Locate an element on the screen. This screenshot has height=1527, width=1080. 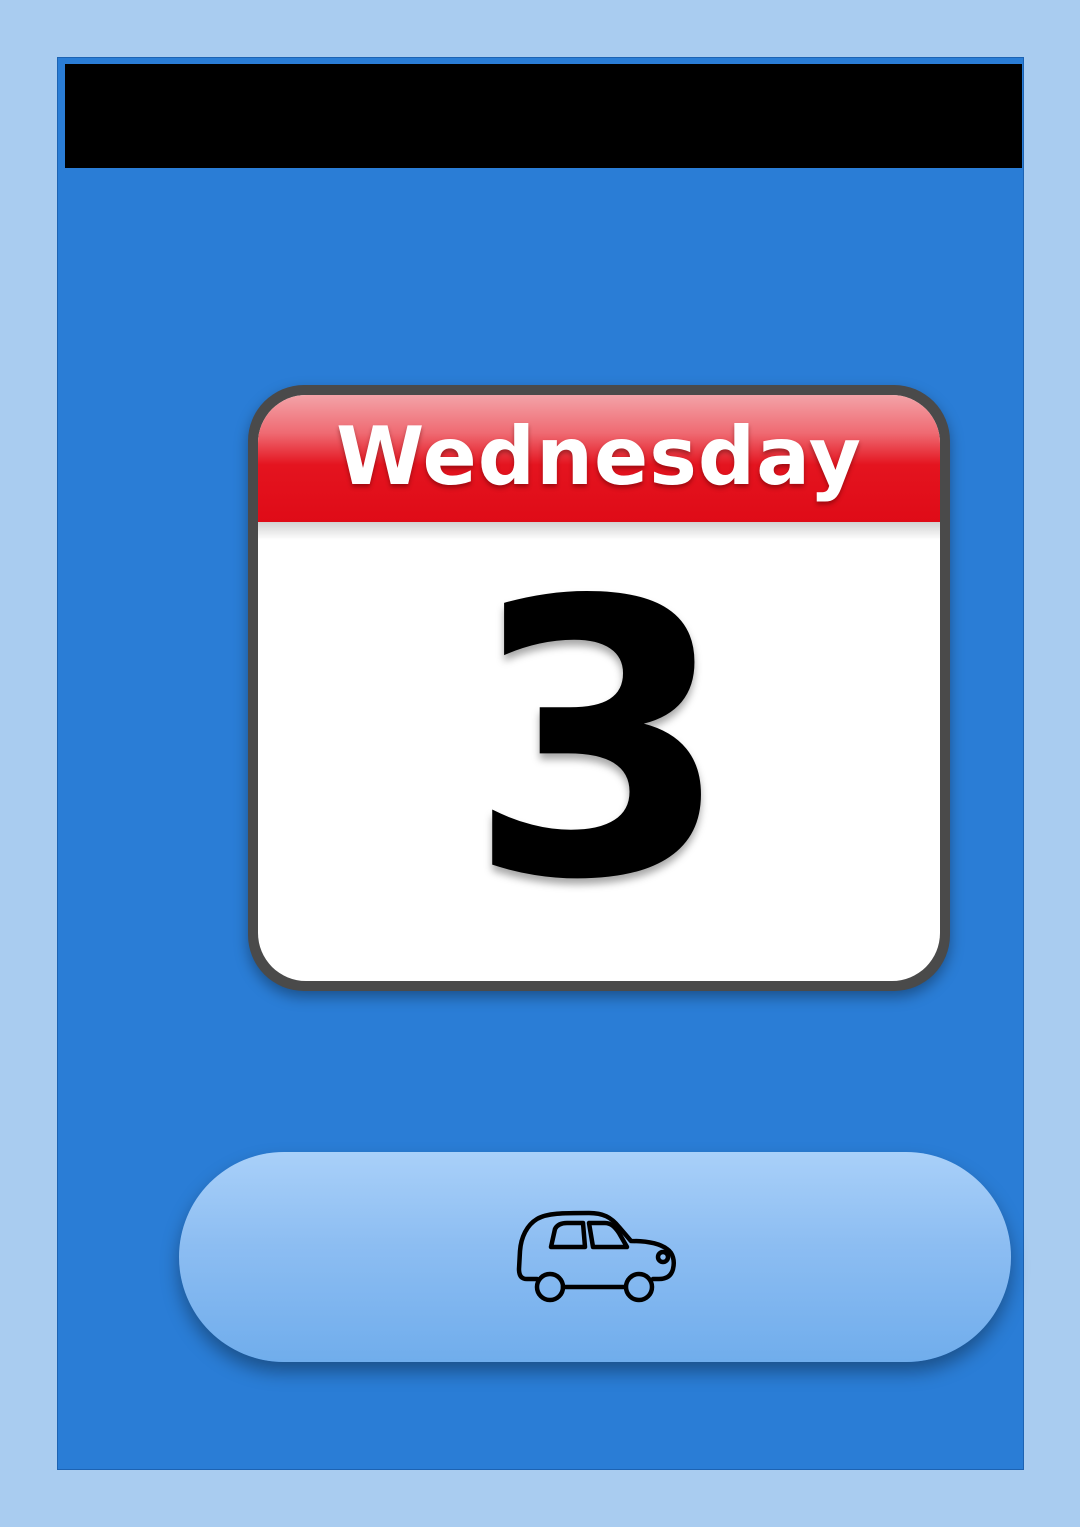
calendar-header: Wednesday is located at coordinates (599, 467).